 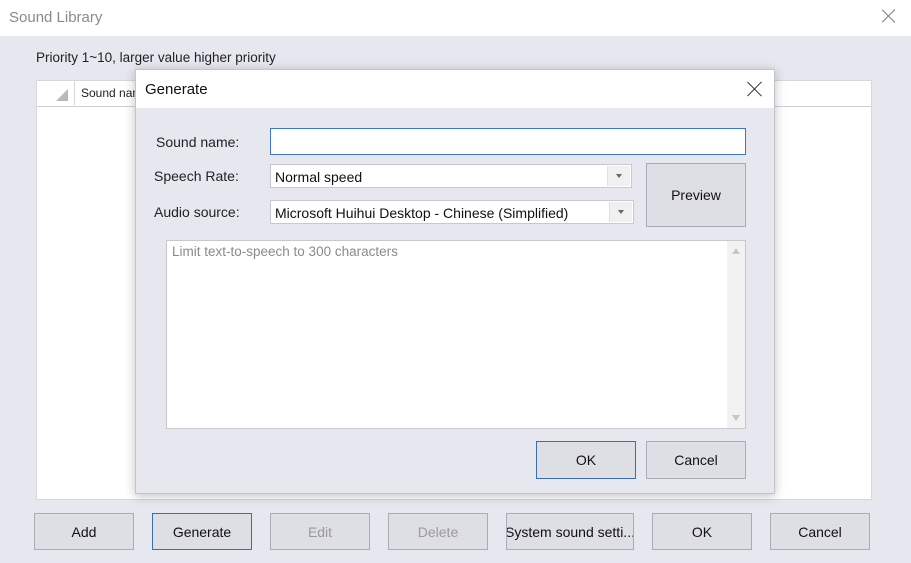 I want to click on scroll-down-icon, so click(x=736, y=418).